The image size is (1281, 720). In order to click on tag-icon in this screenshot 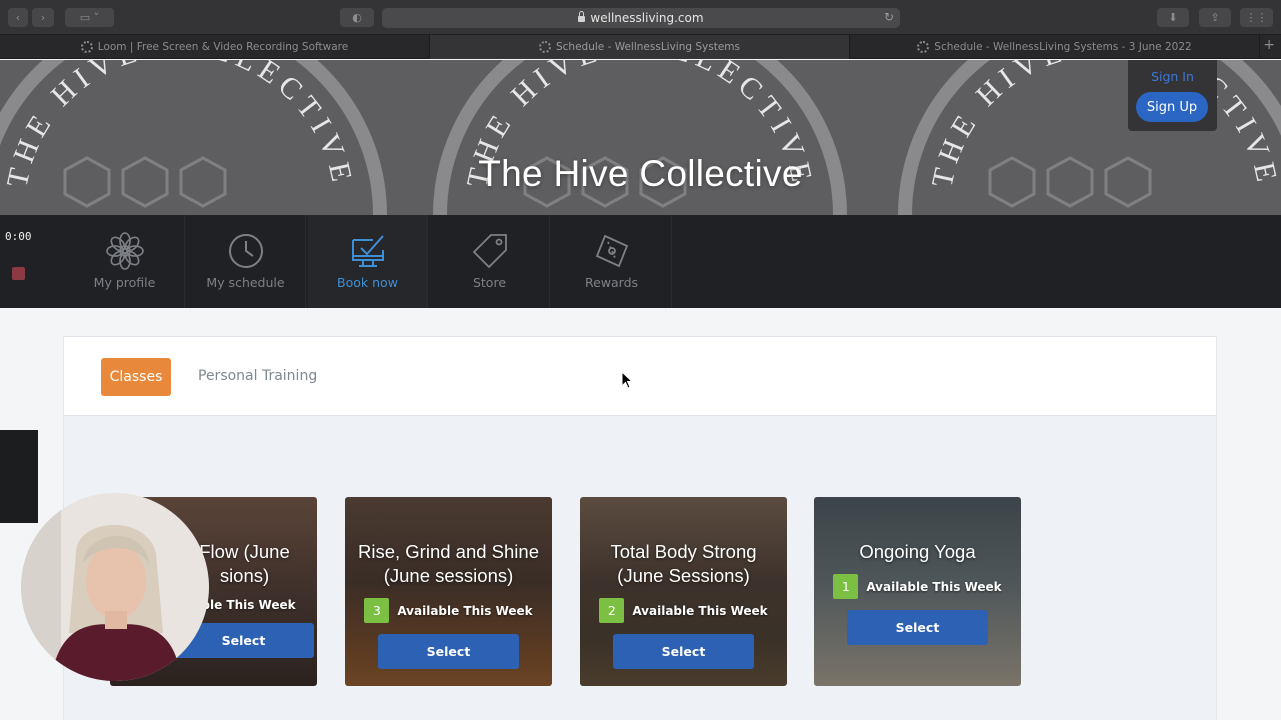, I will do `click(489, 251)`.